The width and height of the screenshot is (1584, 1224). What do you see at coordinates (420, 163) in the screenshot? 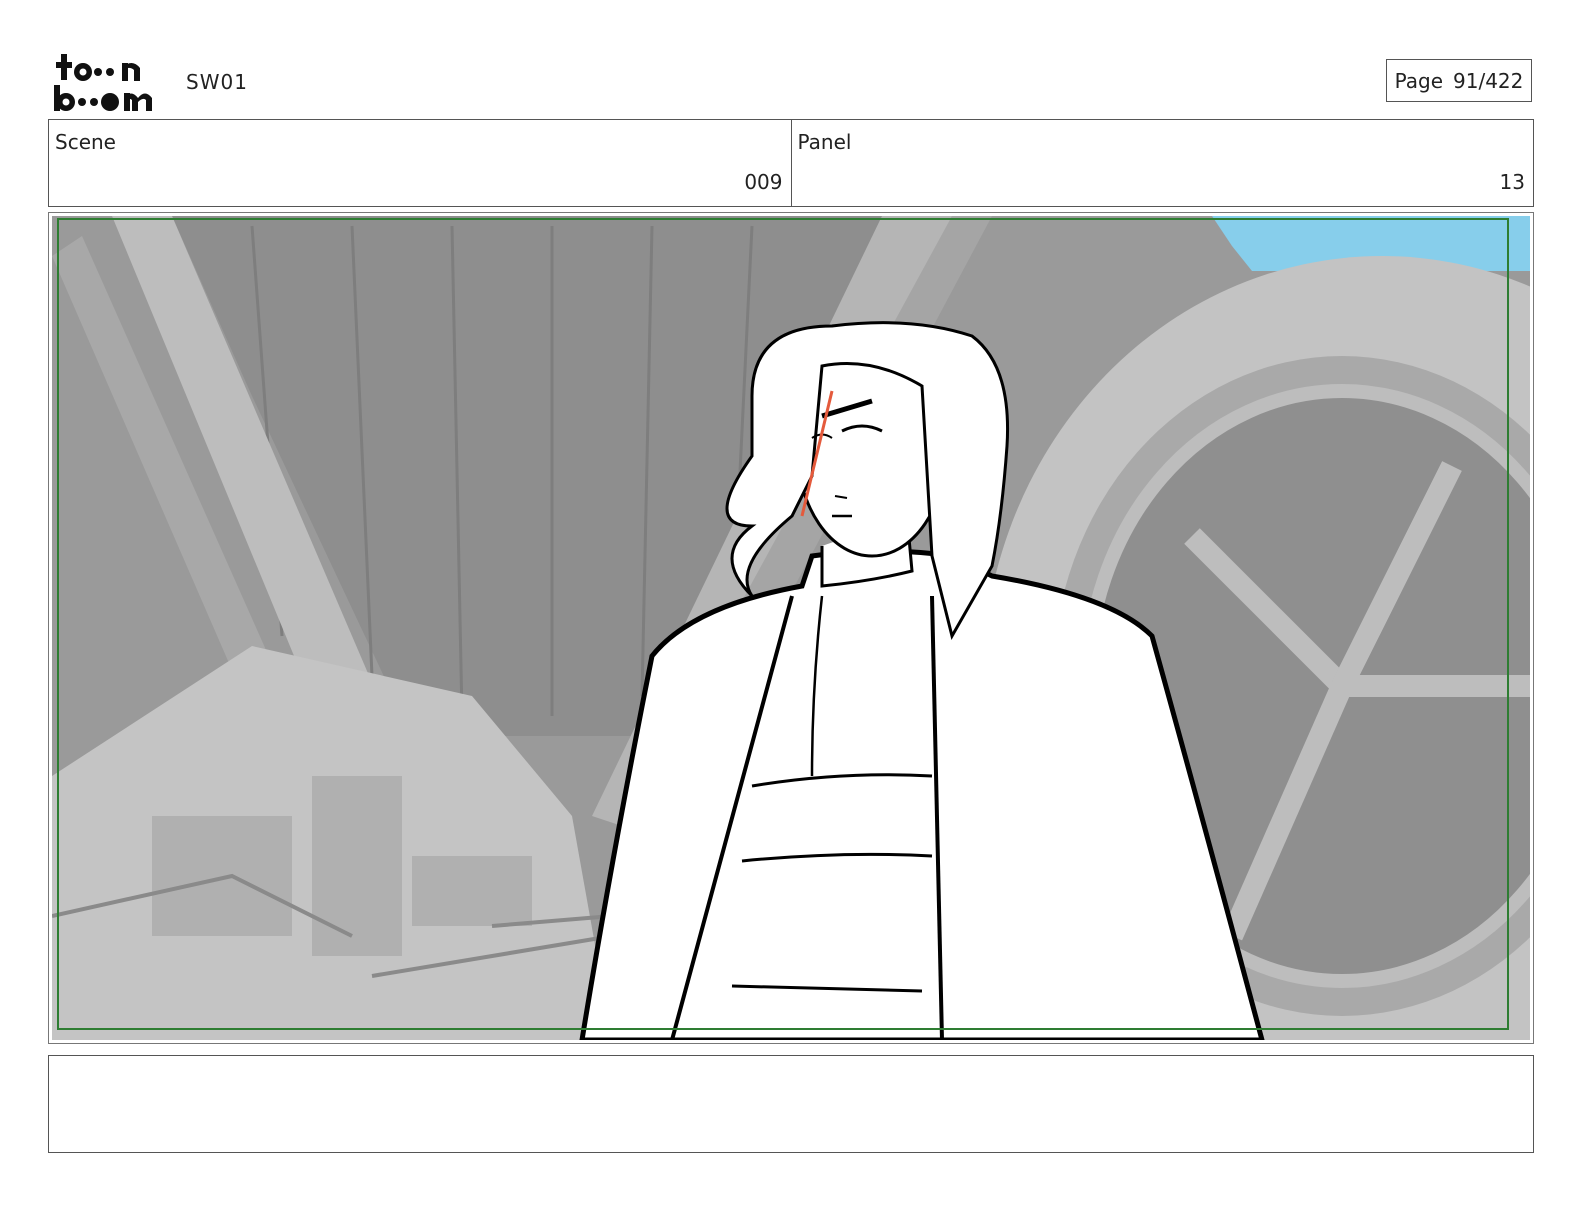
I see `scene-cell: Scene 009` at bounding box center [420, 163].